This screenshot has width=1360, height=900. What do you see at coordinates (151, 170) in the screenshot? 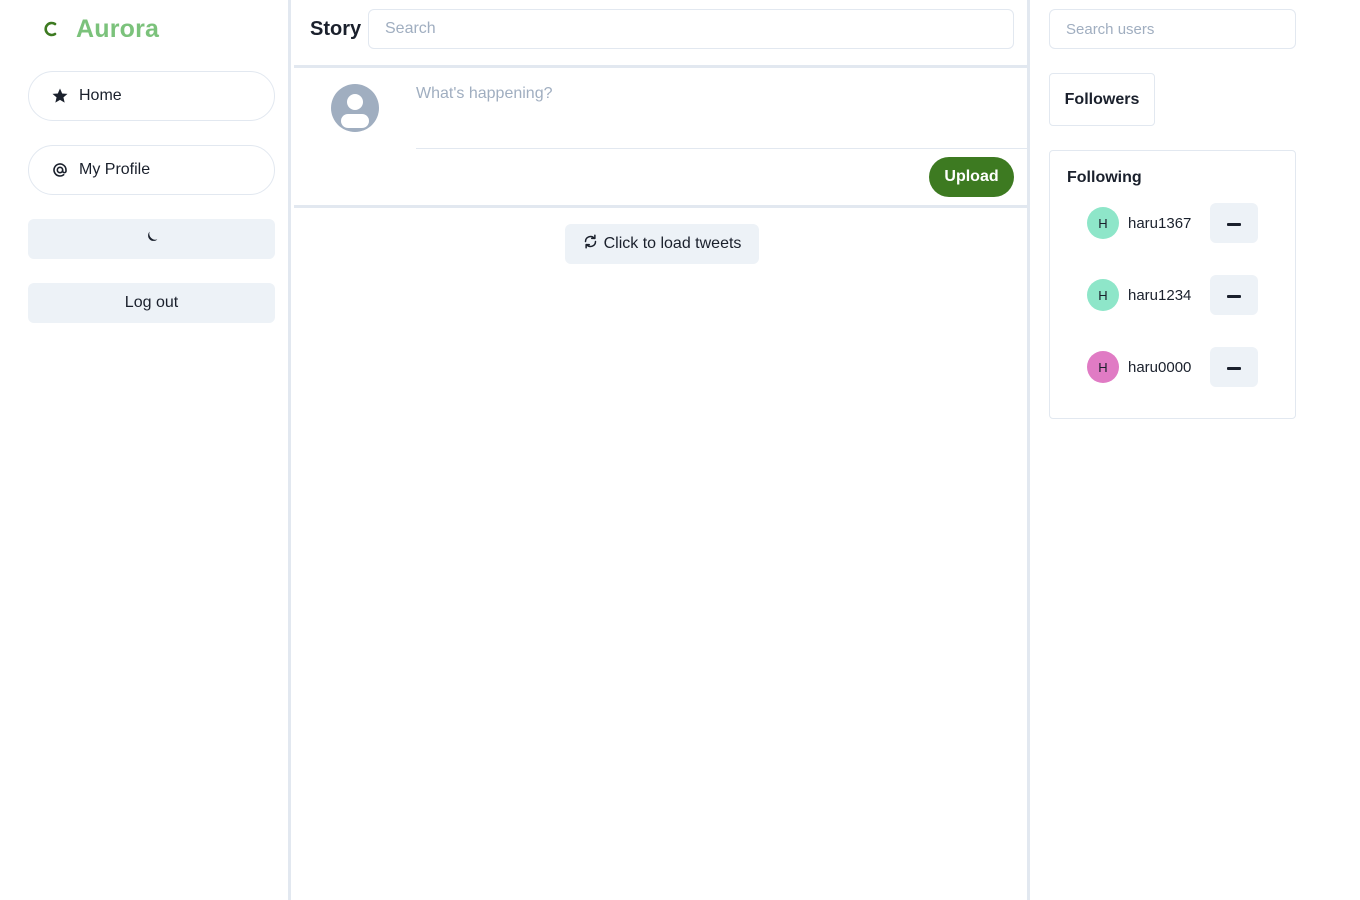
I see `my-profile-button: My Profile` at bounding box center [151, 170].